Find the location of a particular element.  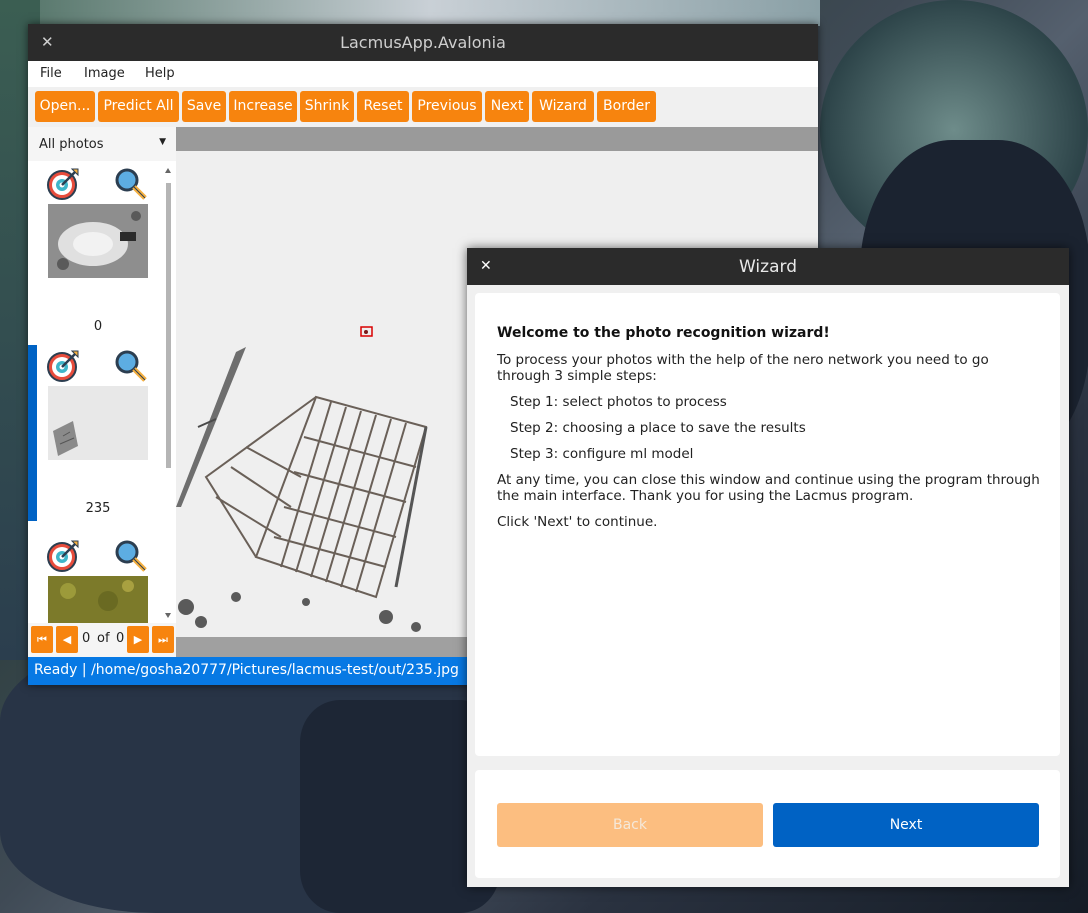

main-titlebar: ✕ LacmusApp.Avalonia is located at coordinates (423, 42).